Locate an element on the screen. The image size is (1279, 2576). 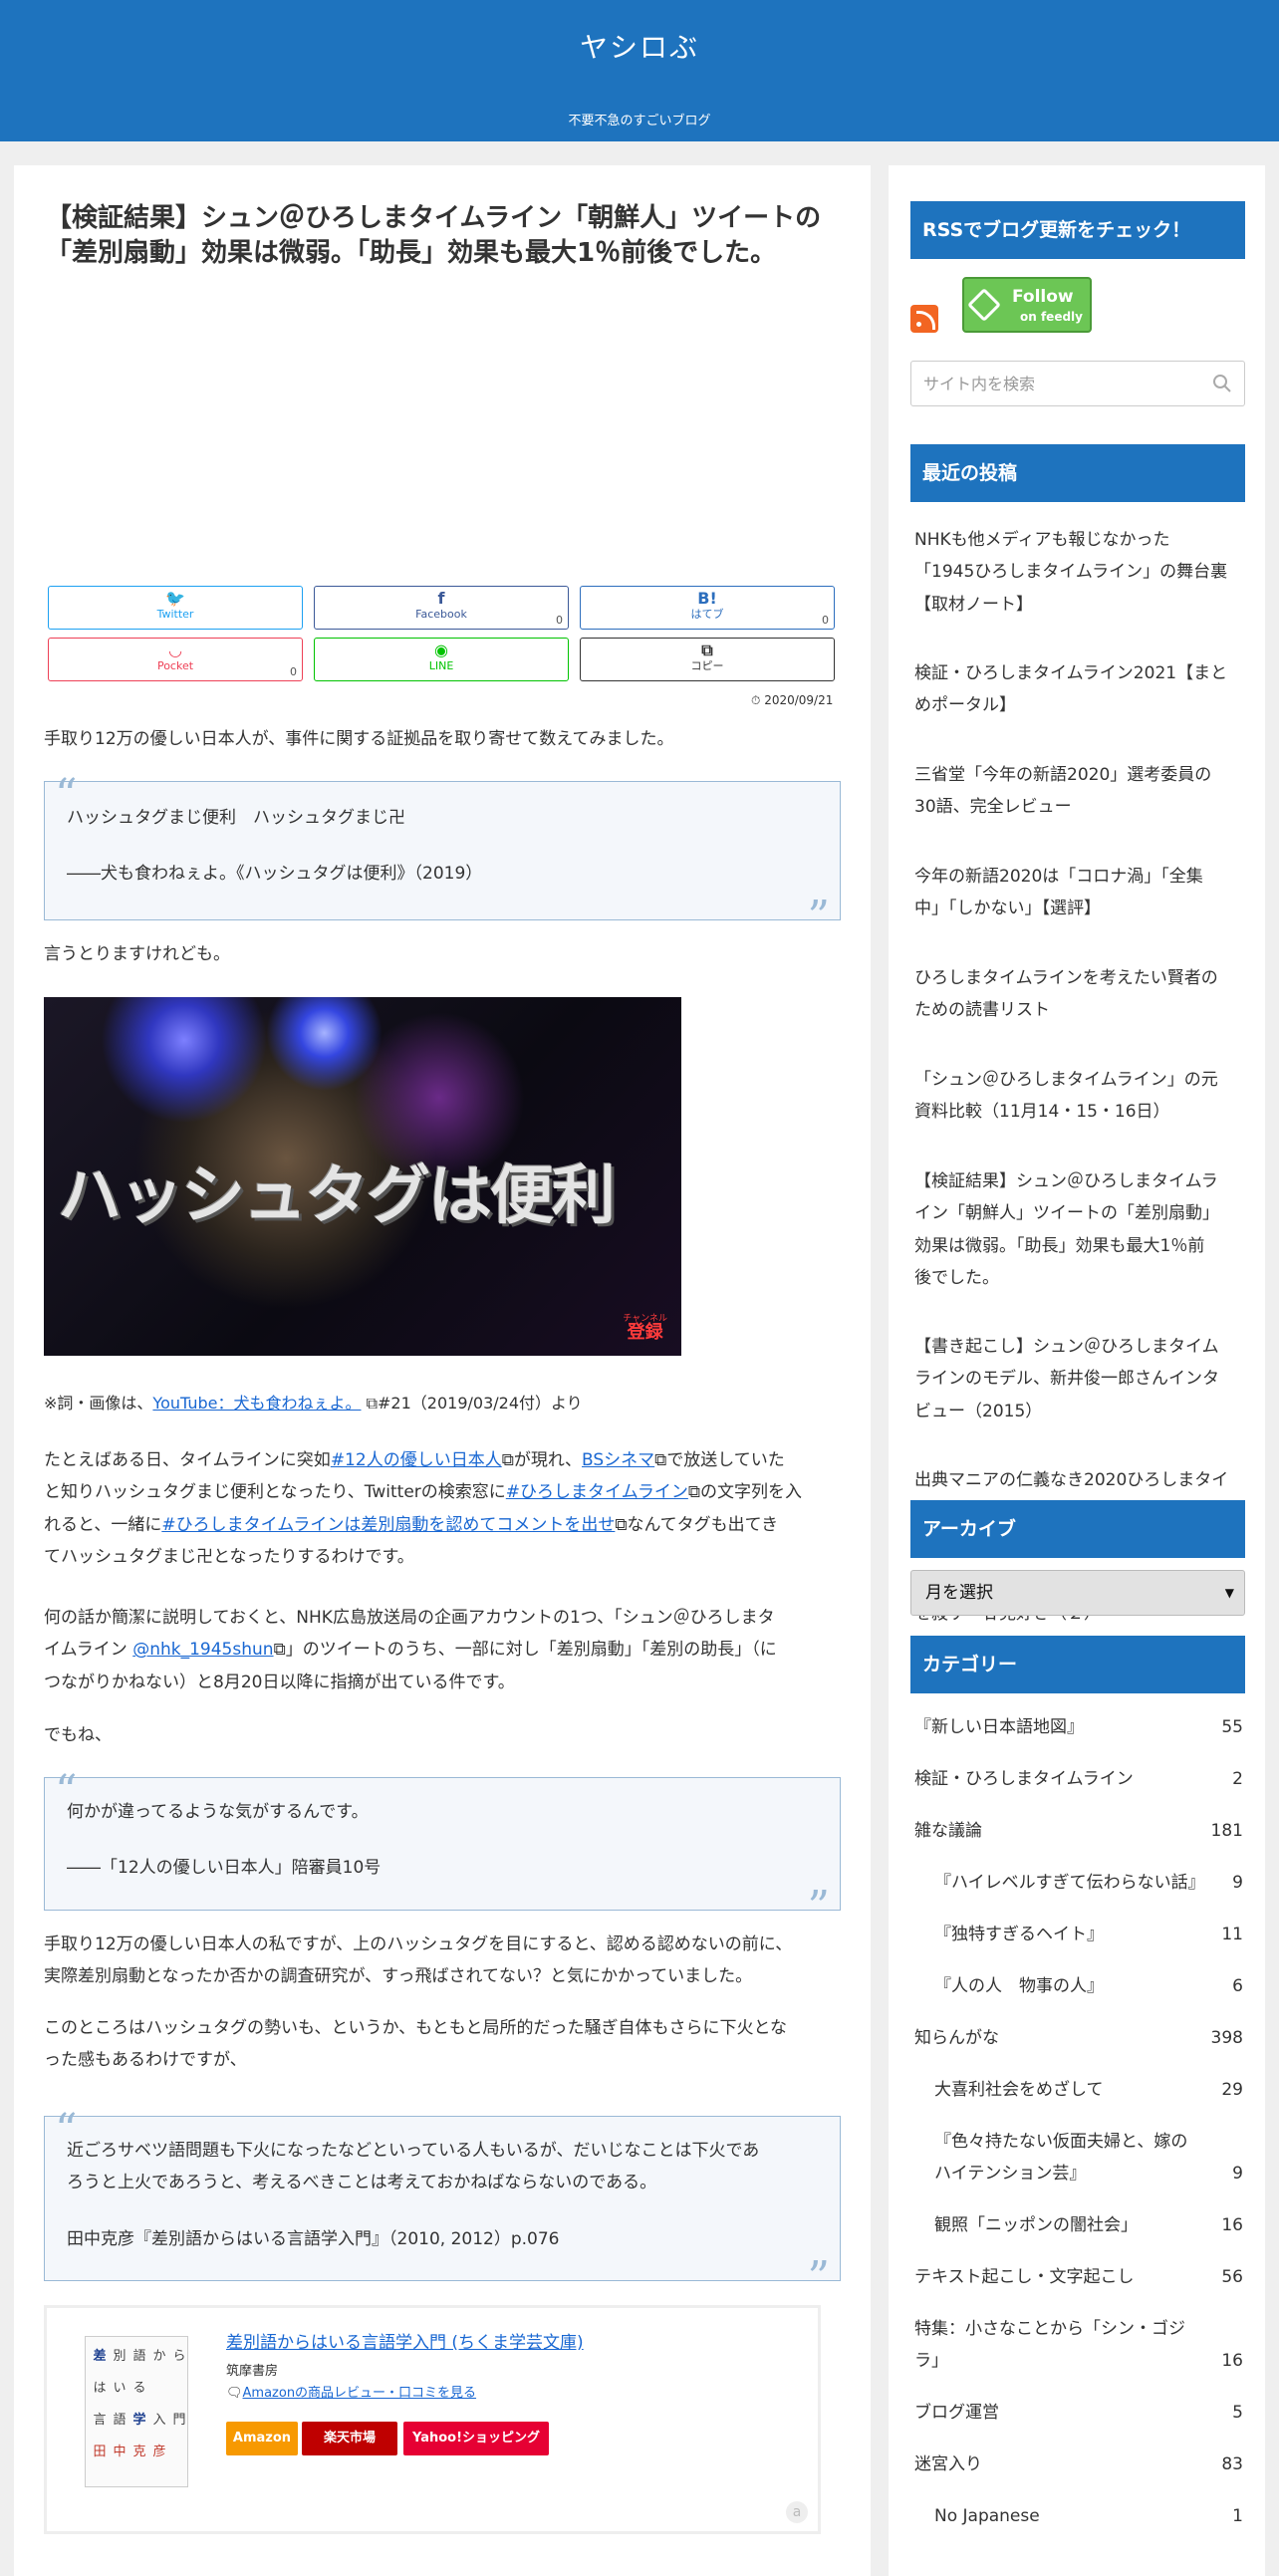
recent-post-link: 今年の新語2020は「コロナ渦」「全集 中」「しかない」【選評】 is located at coordinates (1078, 893).